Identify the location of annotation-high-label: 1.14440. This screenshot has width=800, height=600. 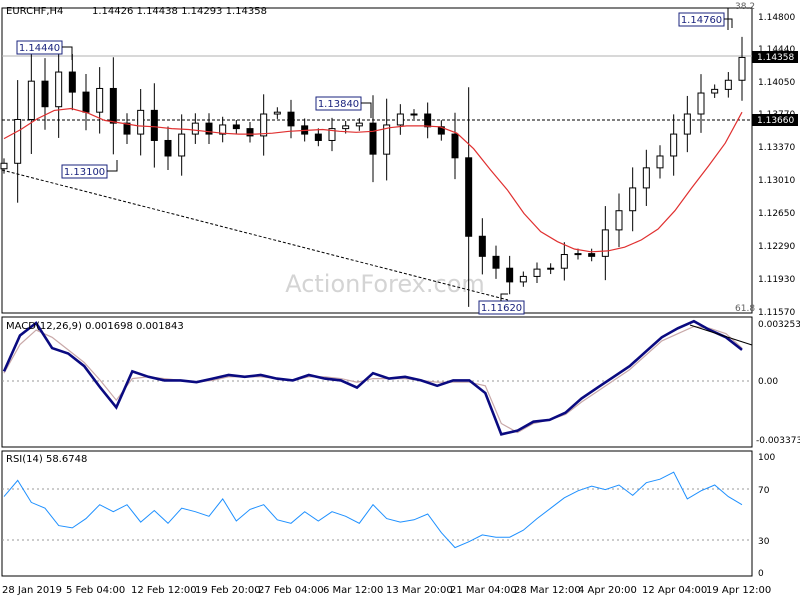
(39, 48).